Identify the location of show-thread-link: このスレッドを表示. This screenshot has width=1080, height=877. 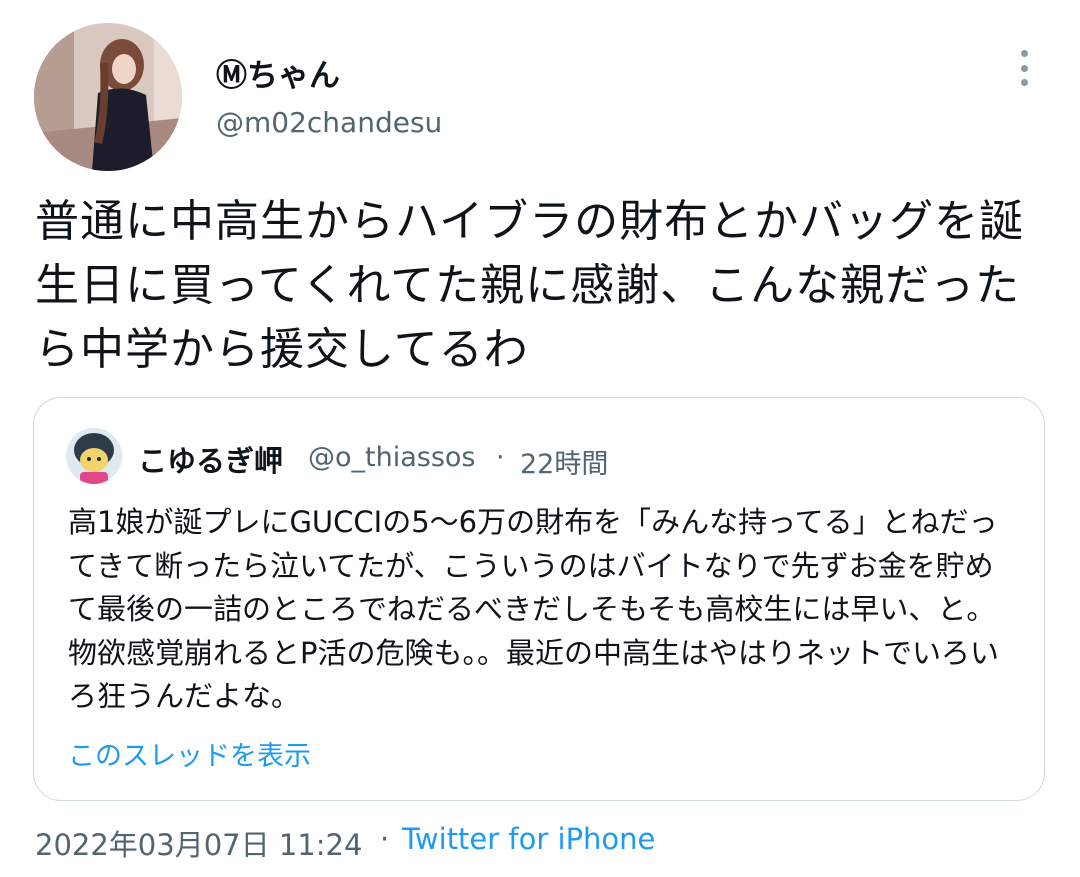
(189, 753).